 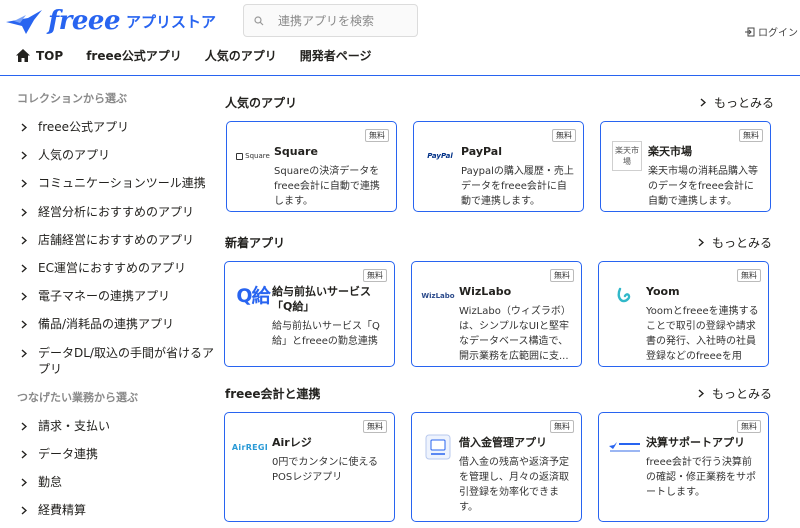 I want to click on sidebar-item-expenses: 経費精算, so click(x=110, y=510).